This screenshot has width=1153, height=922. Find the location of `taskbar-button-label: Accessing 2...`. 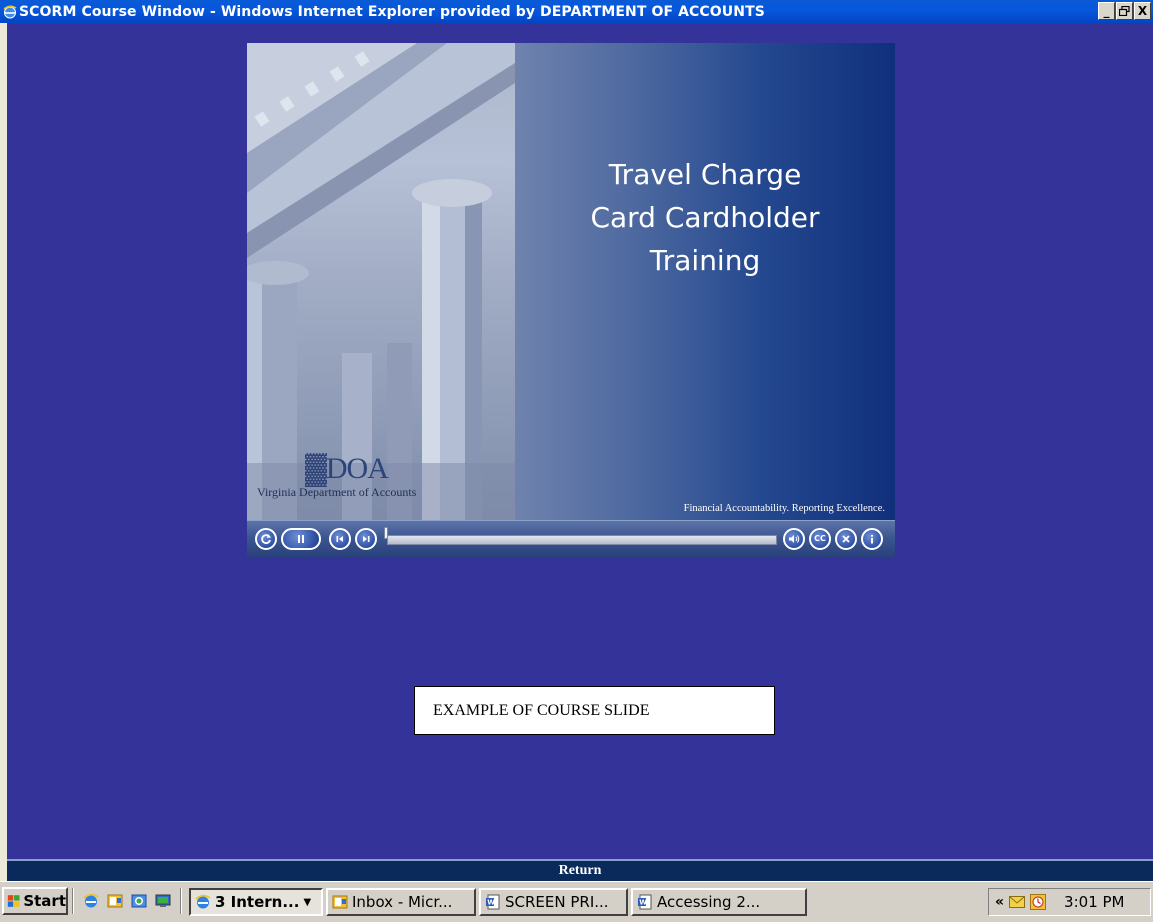

taskbar-button-label: Accessing 2... is located at coordinates (709, 902).